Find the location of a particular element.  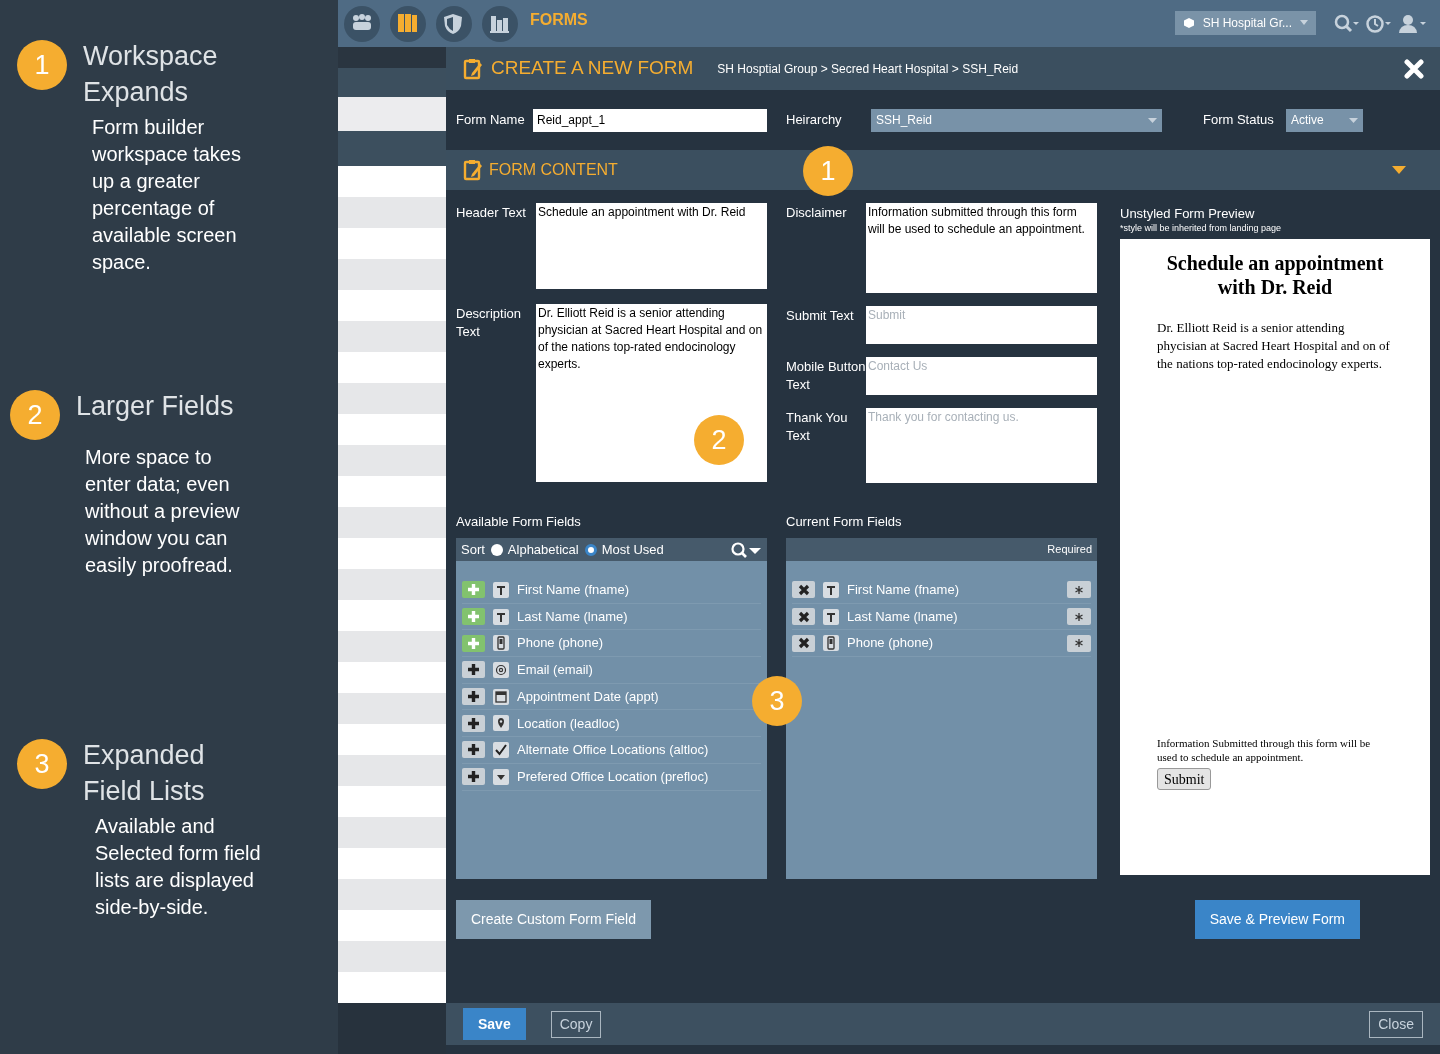

user-icon is located at coordinates (1413, 23).